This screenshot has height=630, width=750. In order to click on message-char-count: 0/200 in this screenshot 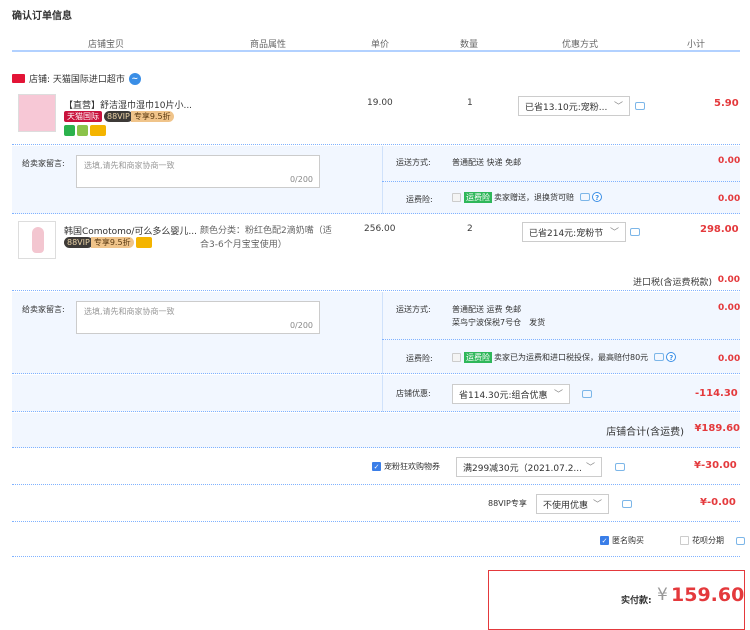, I will do `click(301, 179)`.